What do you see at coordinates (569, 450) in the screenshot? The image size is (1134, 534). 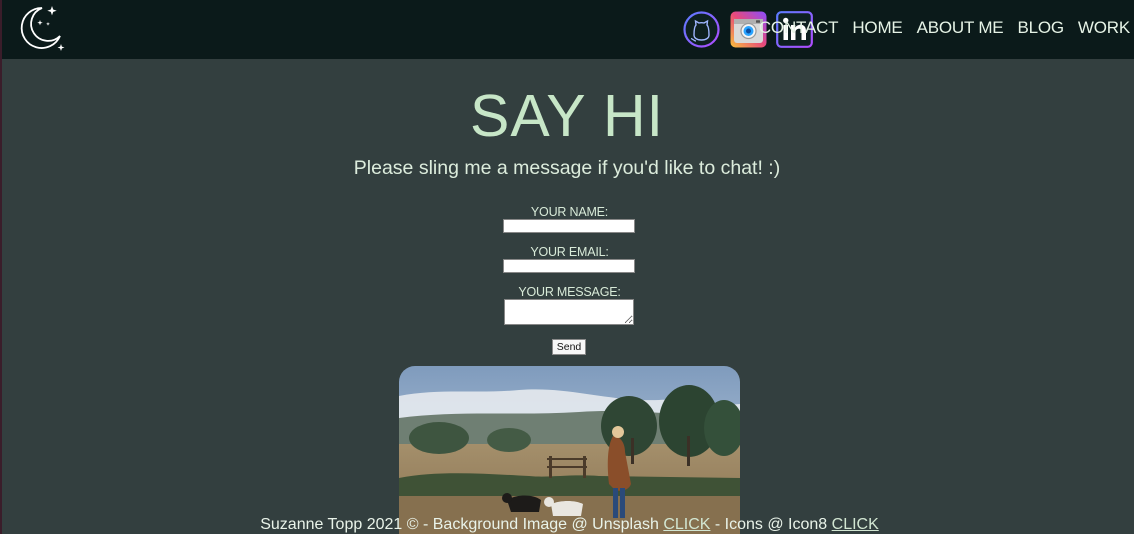 I see `hero-photo` at bounding box center [569, 450].